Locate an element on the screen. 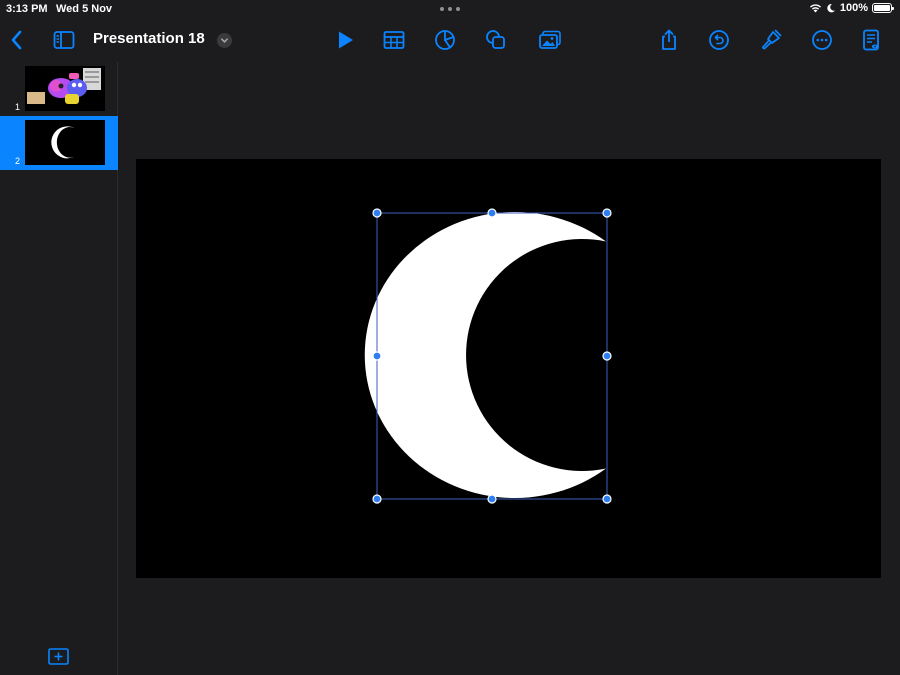  slide-thumbnail-2: 2 is located at coordinates (59, 143).